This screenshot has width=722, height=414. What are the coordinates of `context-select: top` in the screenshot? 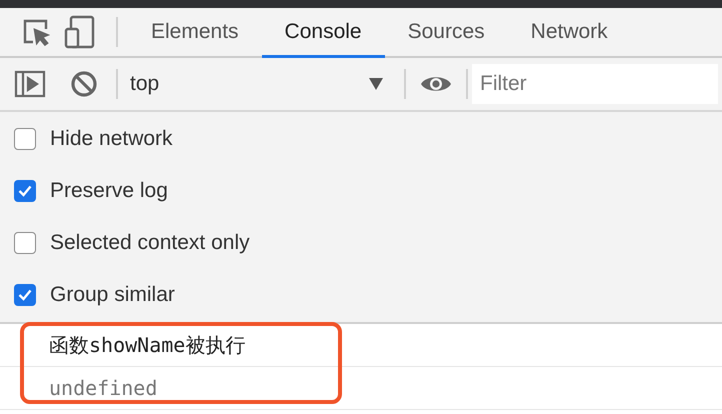 It's located at (259, 84).